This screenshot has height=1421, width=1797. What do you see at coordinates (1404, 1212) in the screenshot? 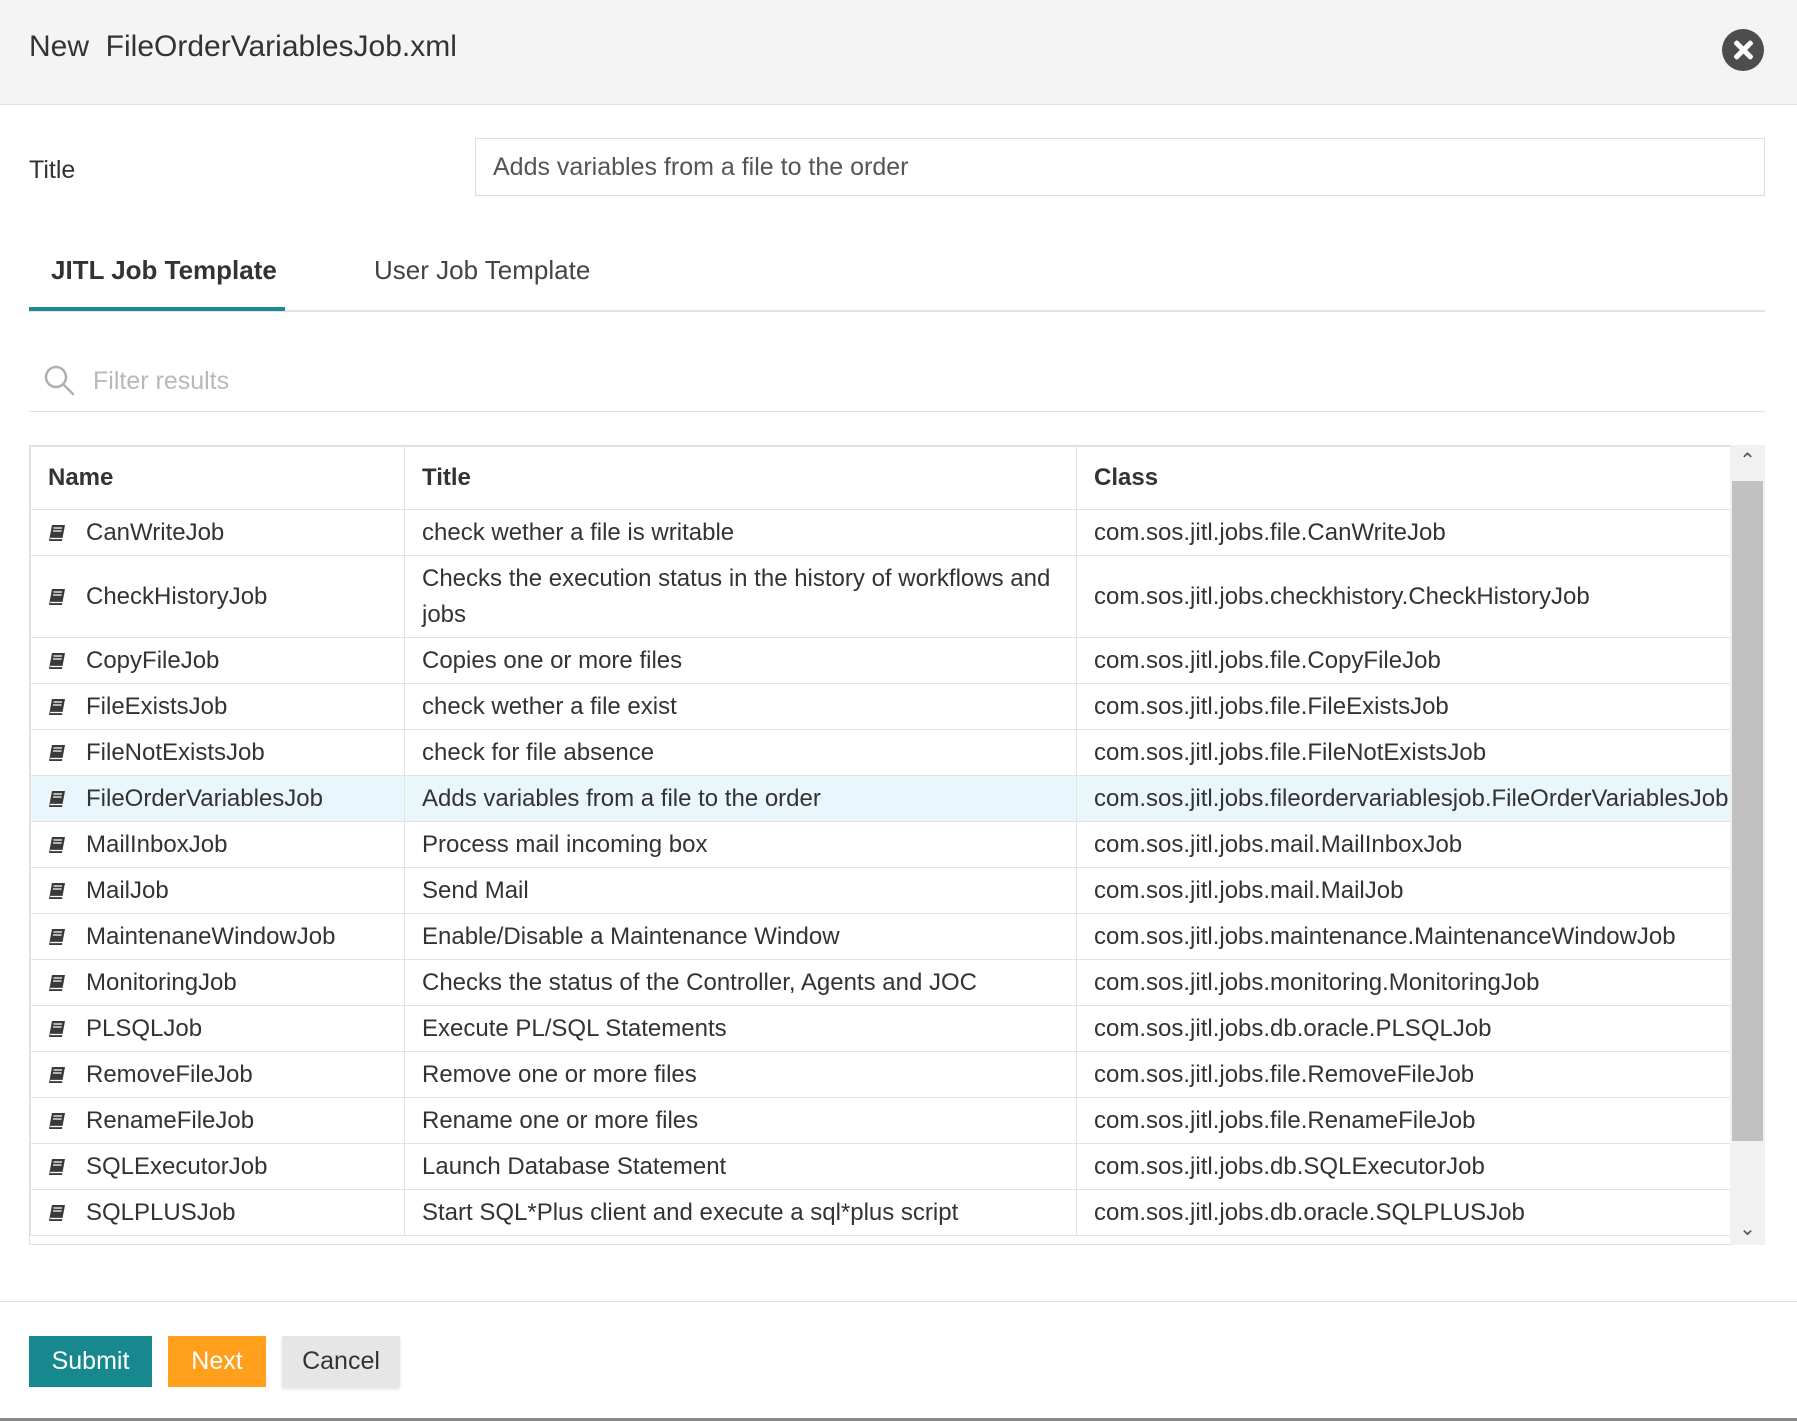
I see `cell-class: com.sos.jitl.jobs.db.oracle.SQLPLUSJob` at bounding box center [1404, 1212].